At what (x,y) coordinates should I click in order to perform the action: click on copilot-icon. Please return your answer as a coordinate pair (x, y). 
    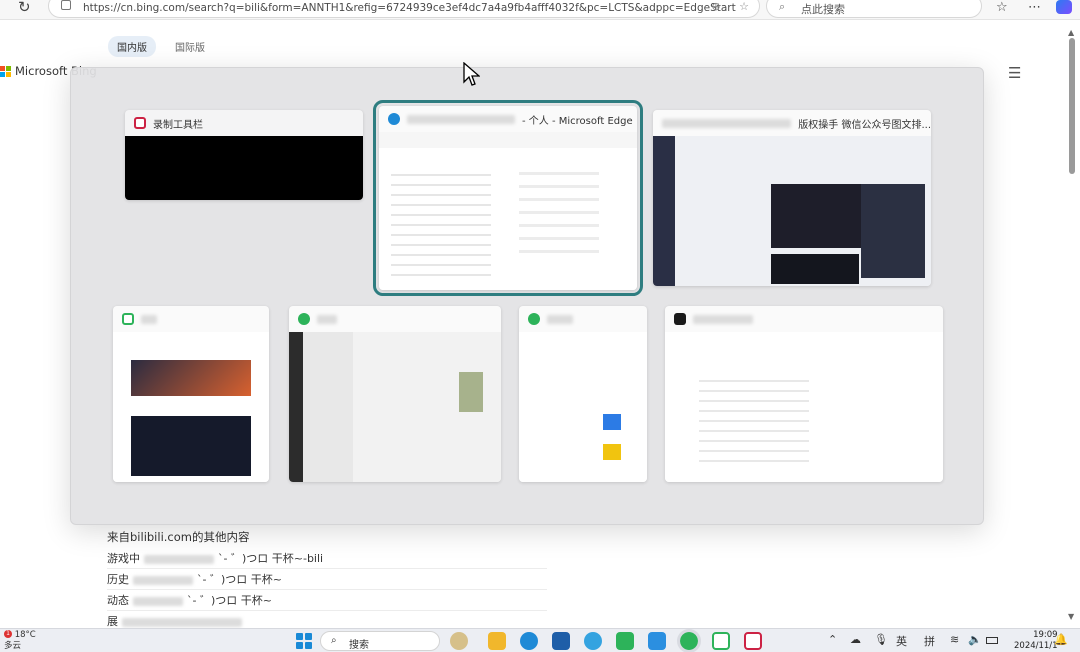
    Looking at the image, I should click on (1064, 7).